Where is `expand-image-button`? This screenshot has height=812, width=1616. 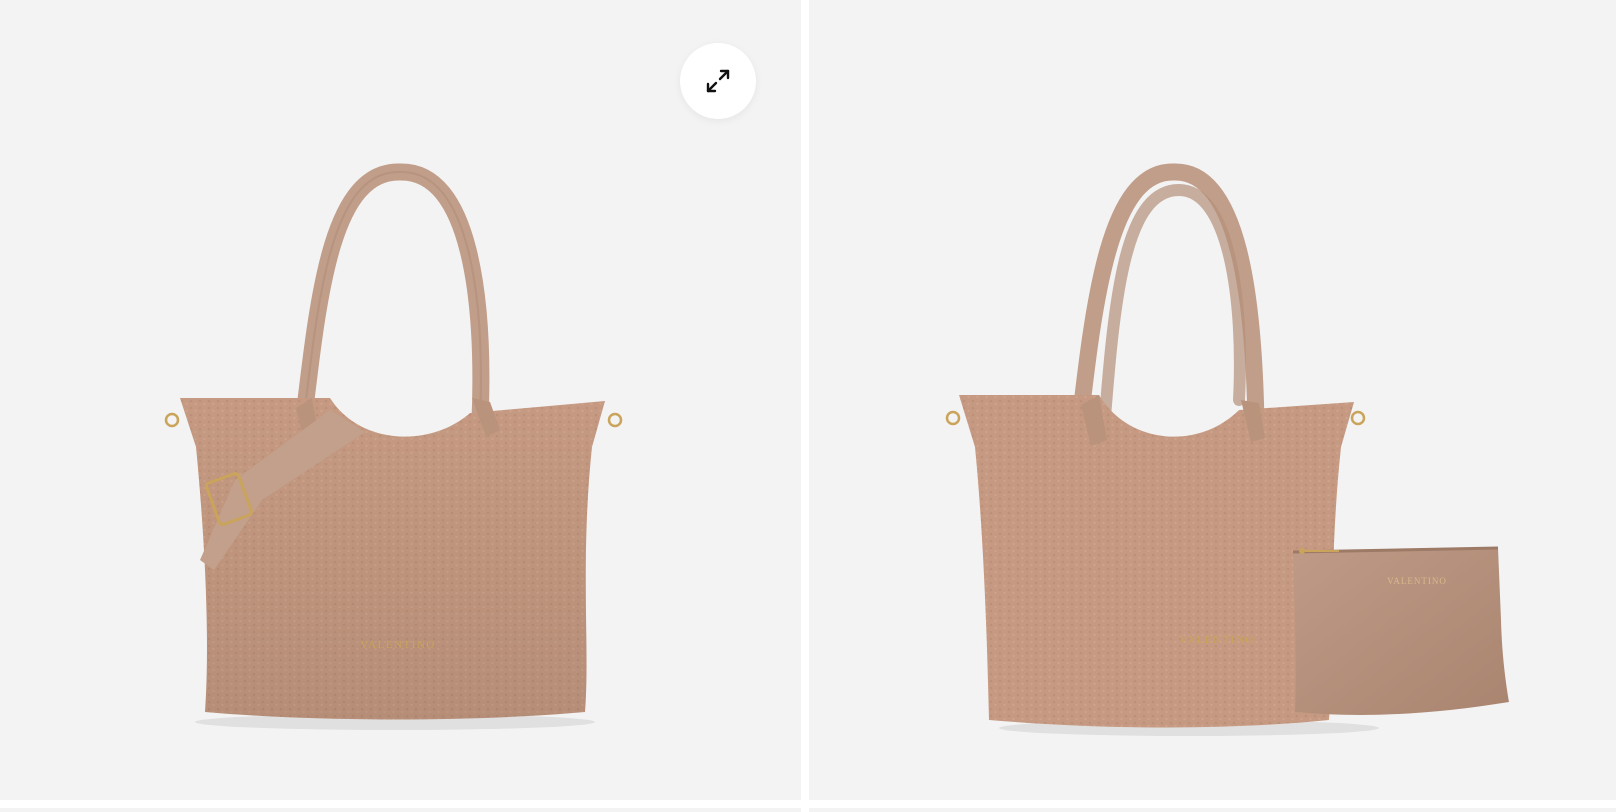
expand-image-button is located at coordinates (718, 81).